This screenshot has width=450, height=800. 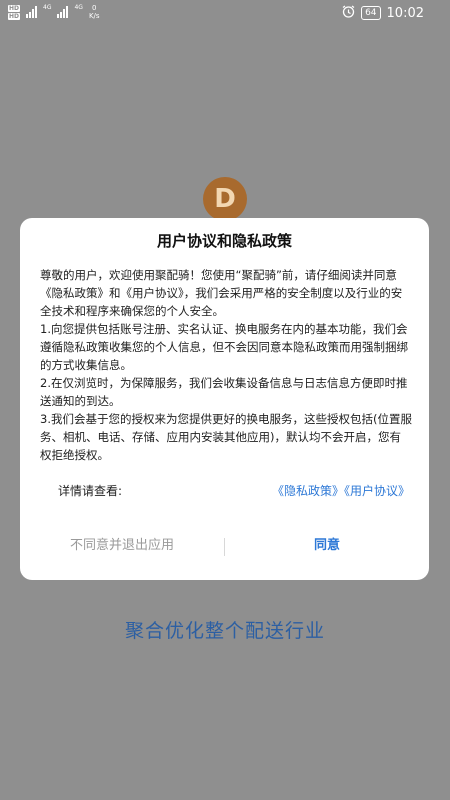 I want to click on splash-slogan: 聚合优化整个配送行业, so click(x=224, y=631).